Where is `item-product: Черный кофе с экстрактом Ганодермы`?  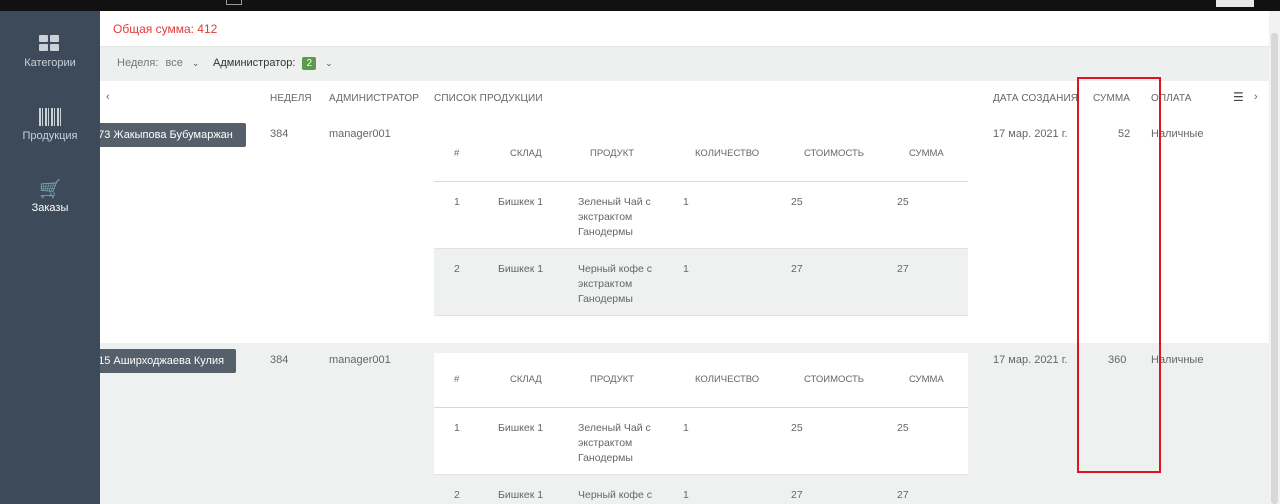 item-product: Черный кофе с экстрактом Ганодермы is located at coordinates (615, 284).